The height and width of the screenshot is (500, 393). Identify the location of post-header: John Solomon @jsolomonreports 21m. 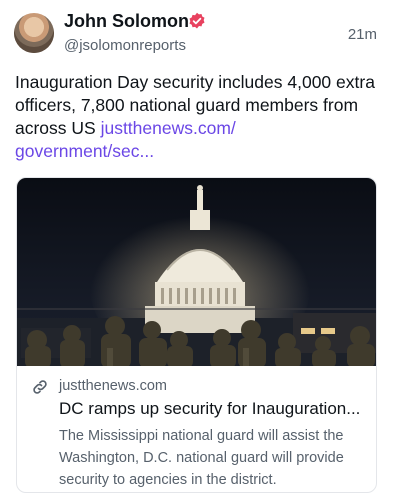
(196, 32).